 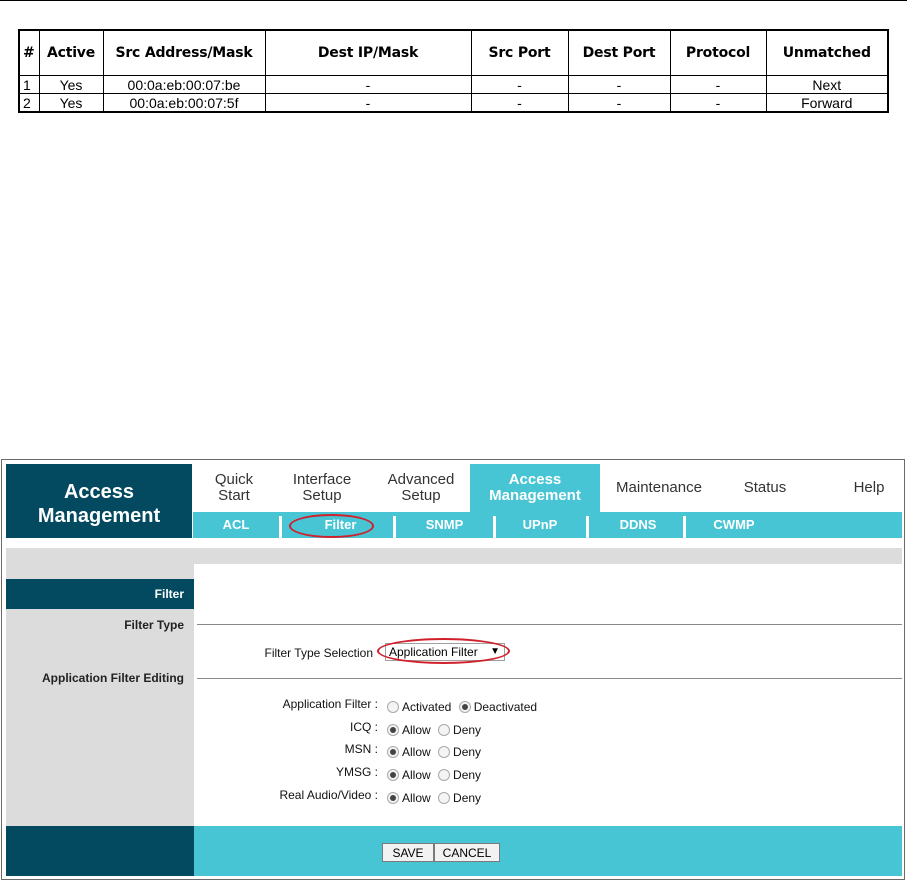 I want to click on menu-advanced-setup: Advanced Setup, so click(x=421, y=488).